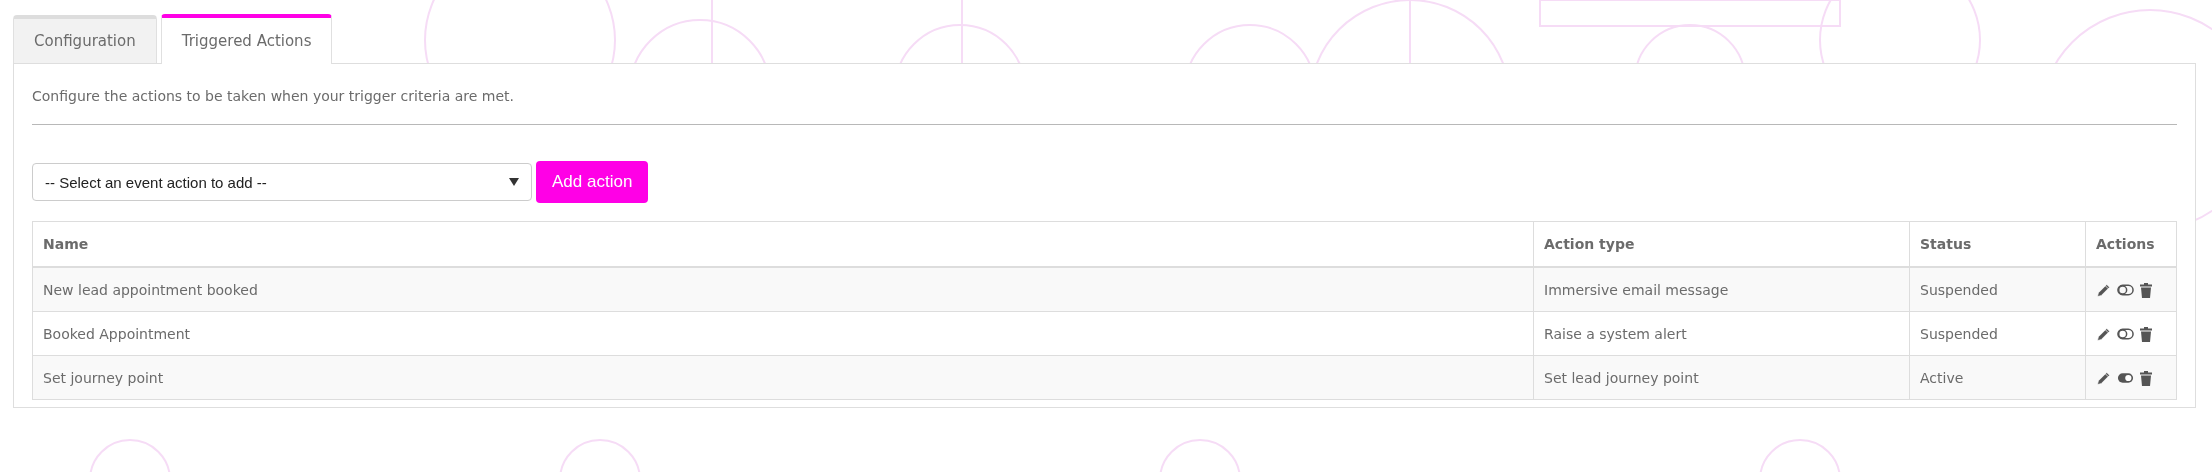 Image resolution: width=2212 pixels, height=472 pixels. I want to click on caret-icon, so click(514, 182).